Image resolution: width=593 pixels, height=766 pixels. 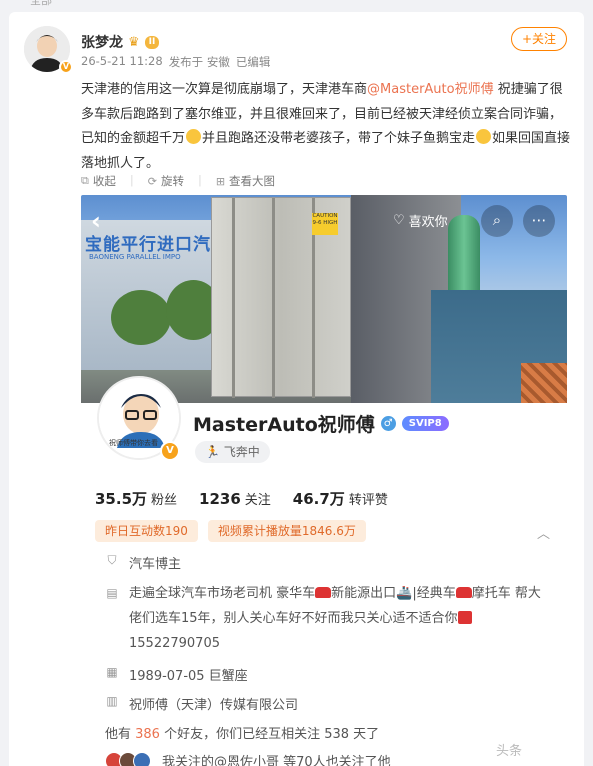 What do you see at coordinates (543, 532) in the screenshot?
I see `chevron-up-icon: ︿` at bounding box center [543, 532].